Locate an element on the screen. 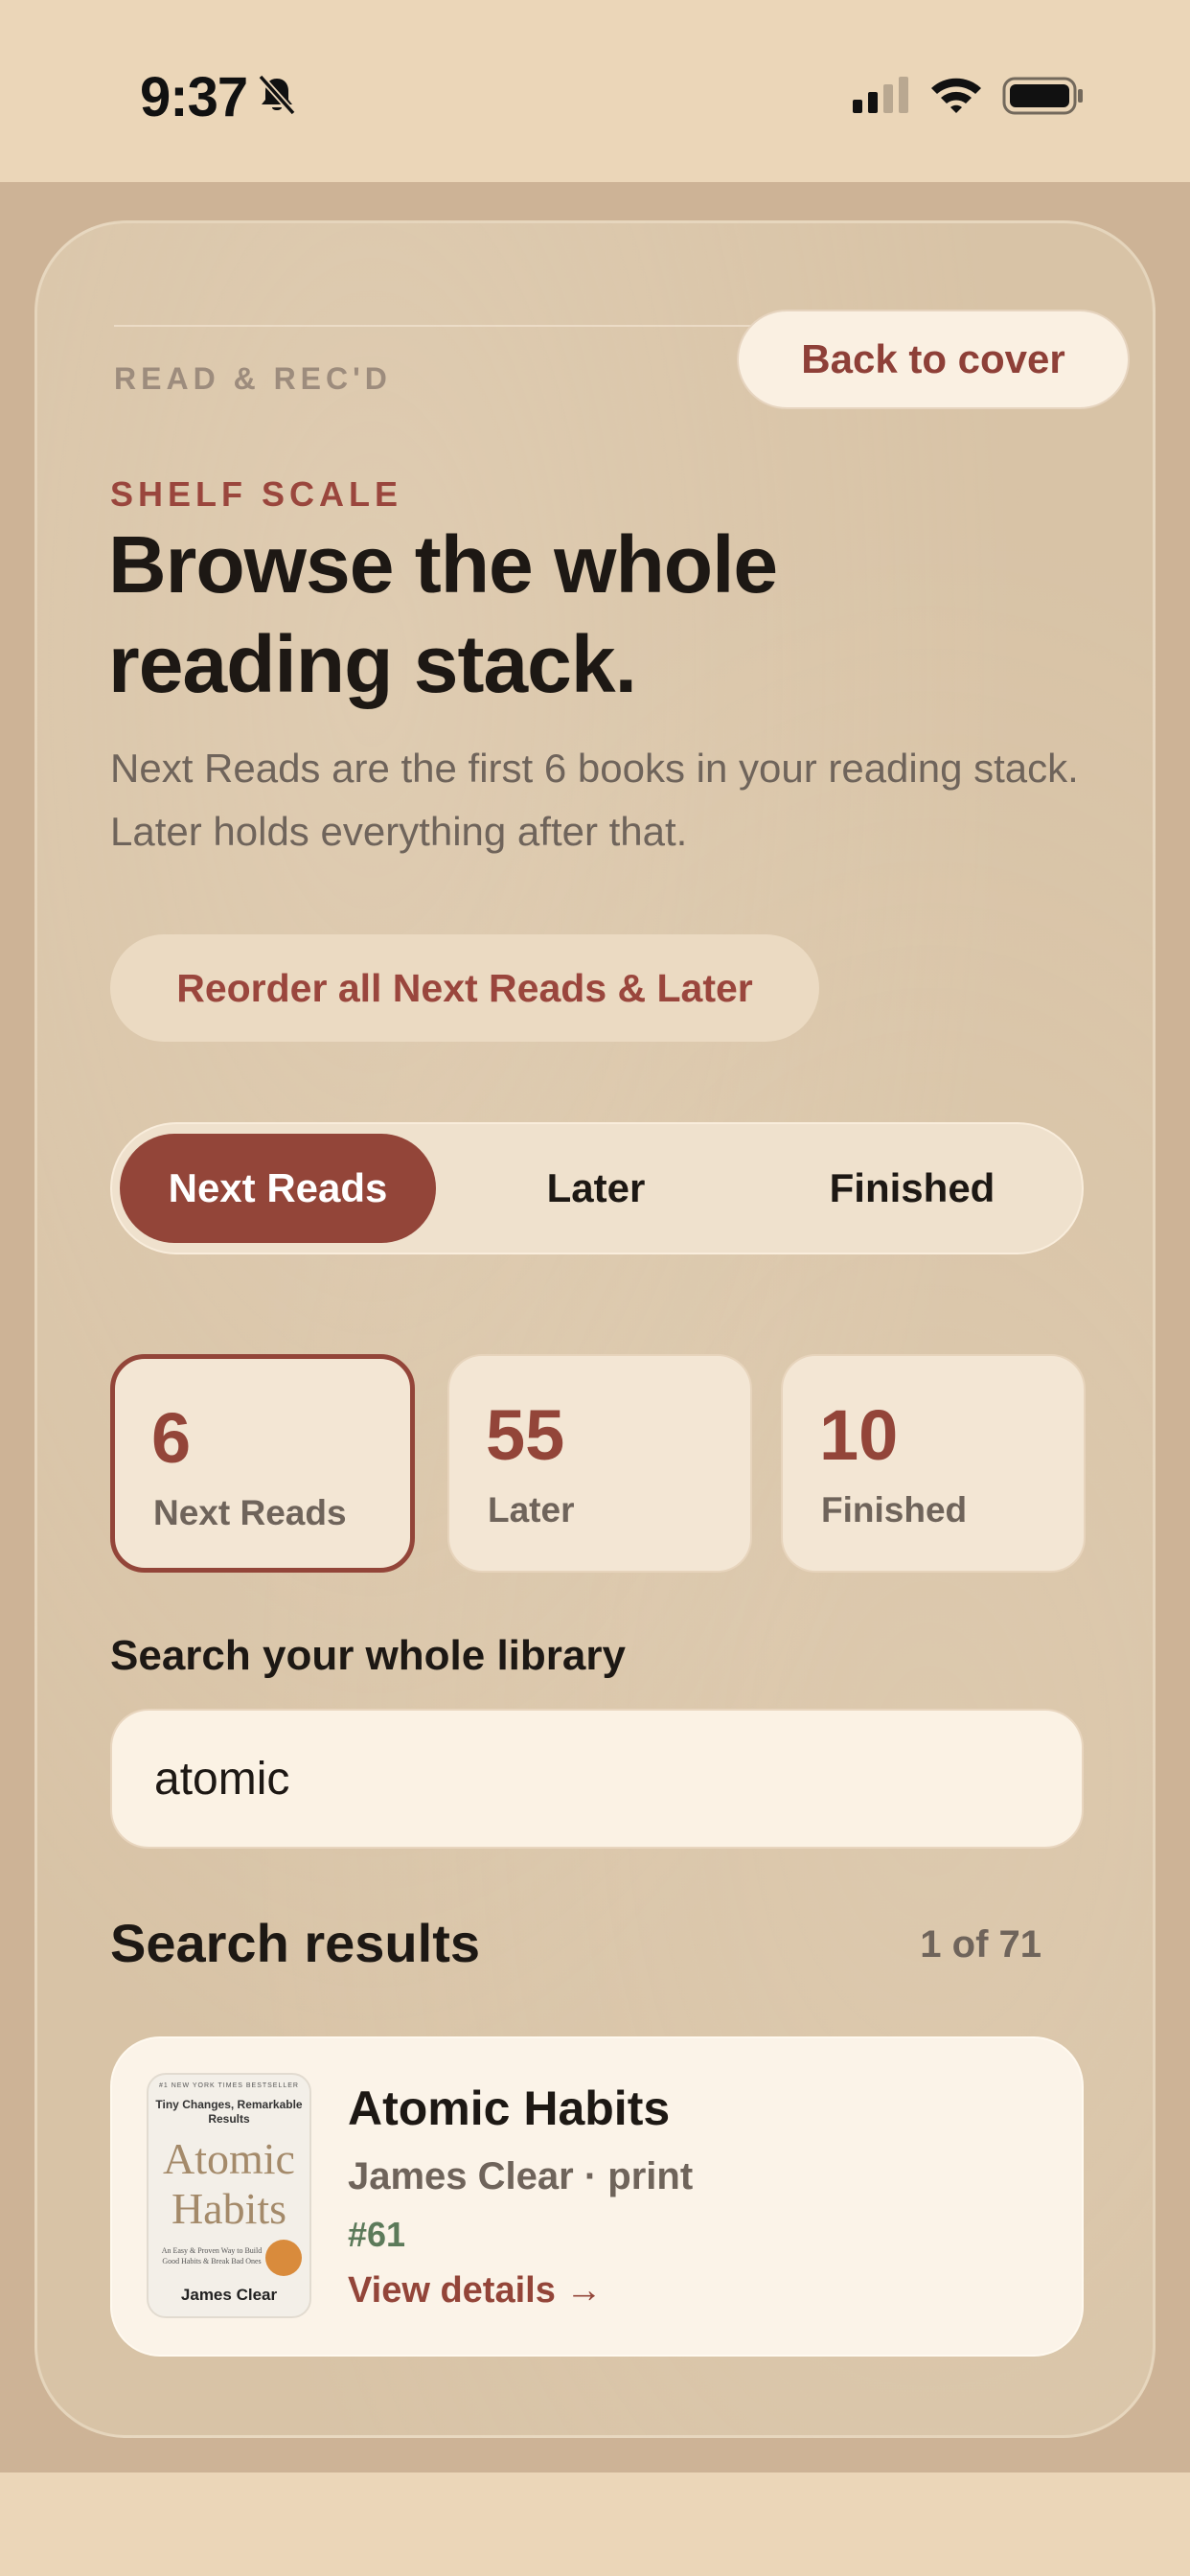 The height and width of the screenshot is (2576, 1190). cellular-signal-icon is located at coordinates (881, 95).